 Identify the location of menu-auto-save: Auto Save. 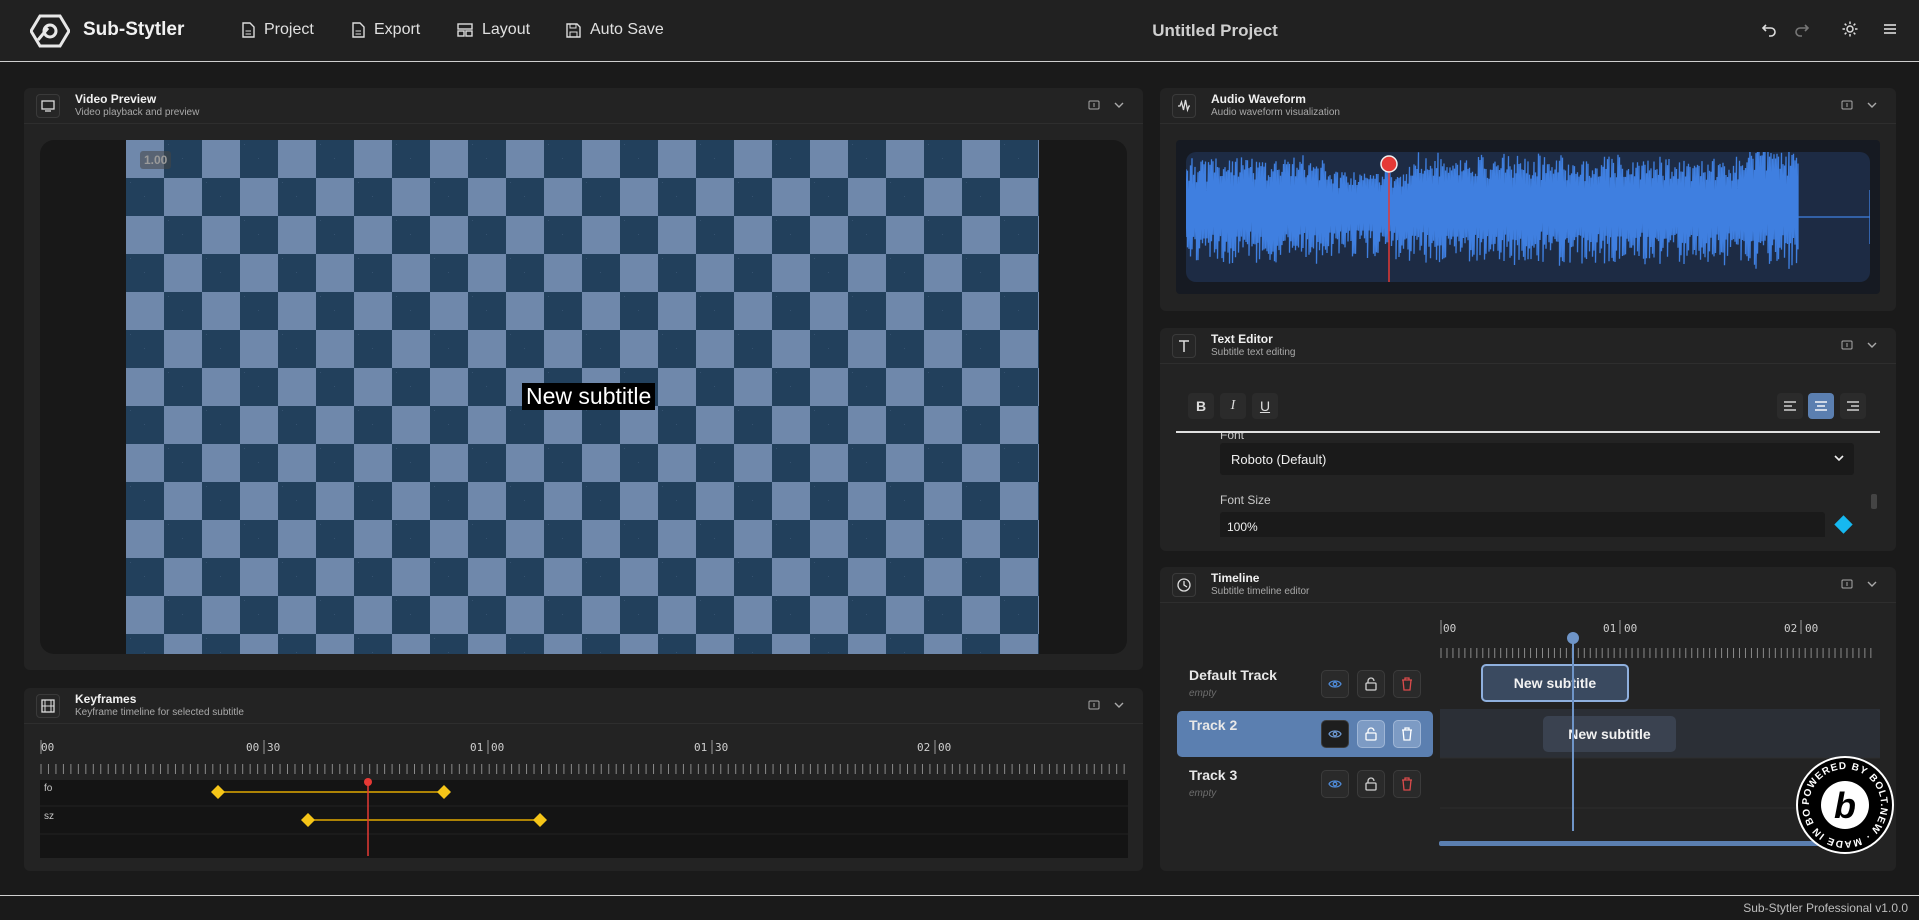
(615, 30).